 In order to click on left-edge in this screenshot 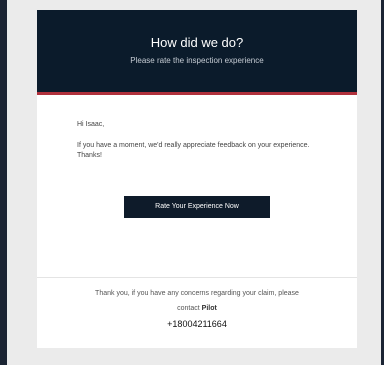, I will do `click(3, 182)`.